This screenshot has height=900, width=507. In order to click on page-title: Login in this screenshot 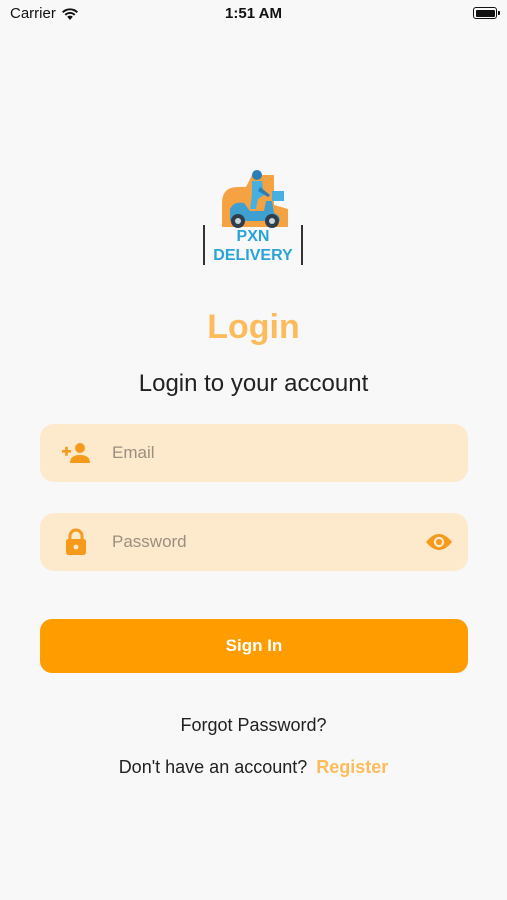, I will do `click(253, 327)`.